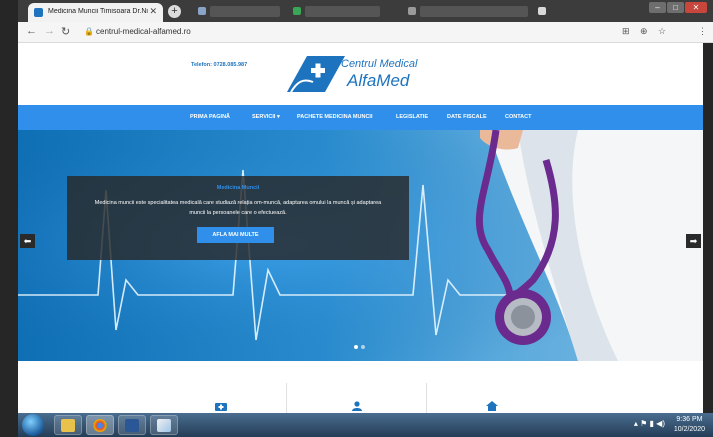  What do you see at coordinates (89, 31) in the screenshot?
I see `lock-icon: 🔒` at bounding box center [89, 31].